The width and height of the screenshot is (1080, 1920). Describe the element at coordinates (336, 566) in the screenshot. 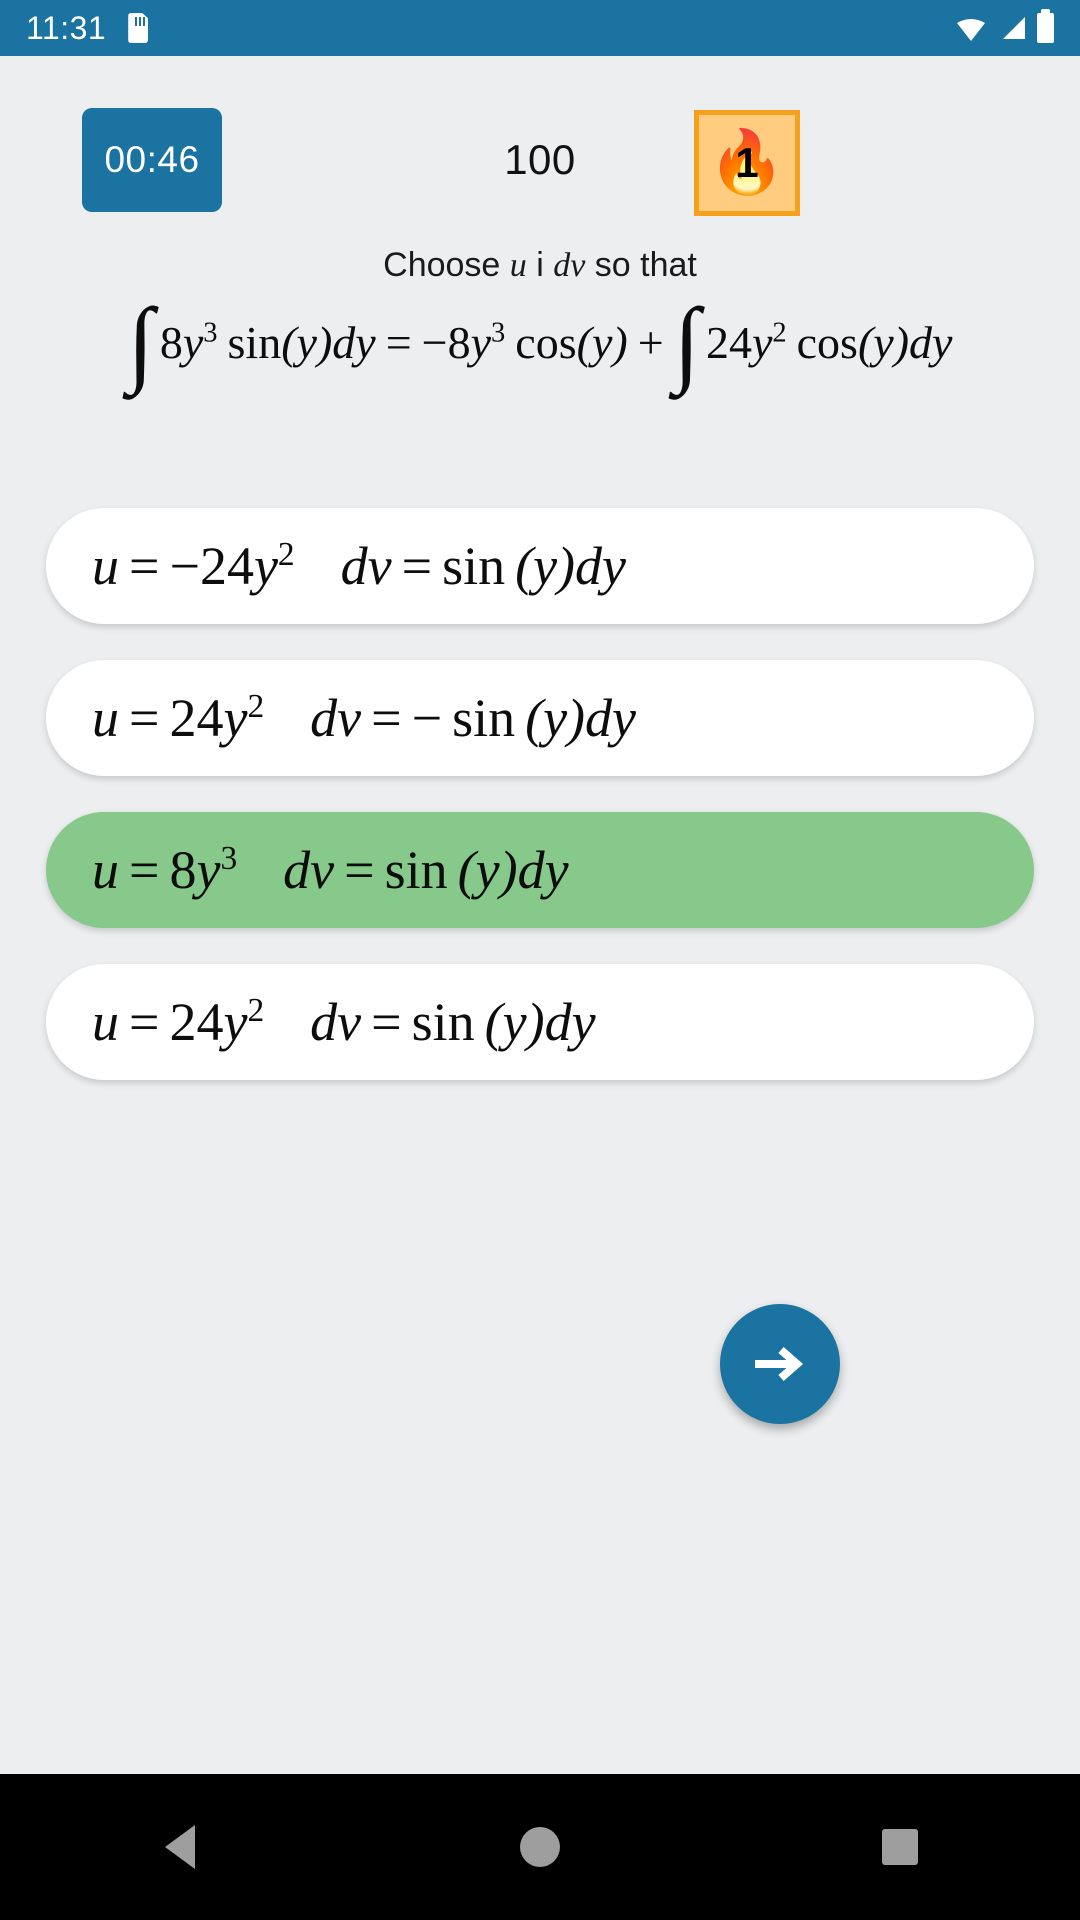

I see `answer-option-1-text: u = −24y2 dv = sin (y)dy` at that location.